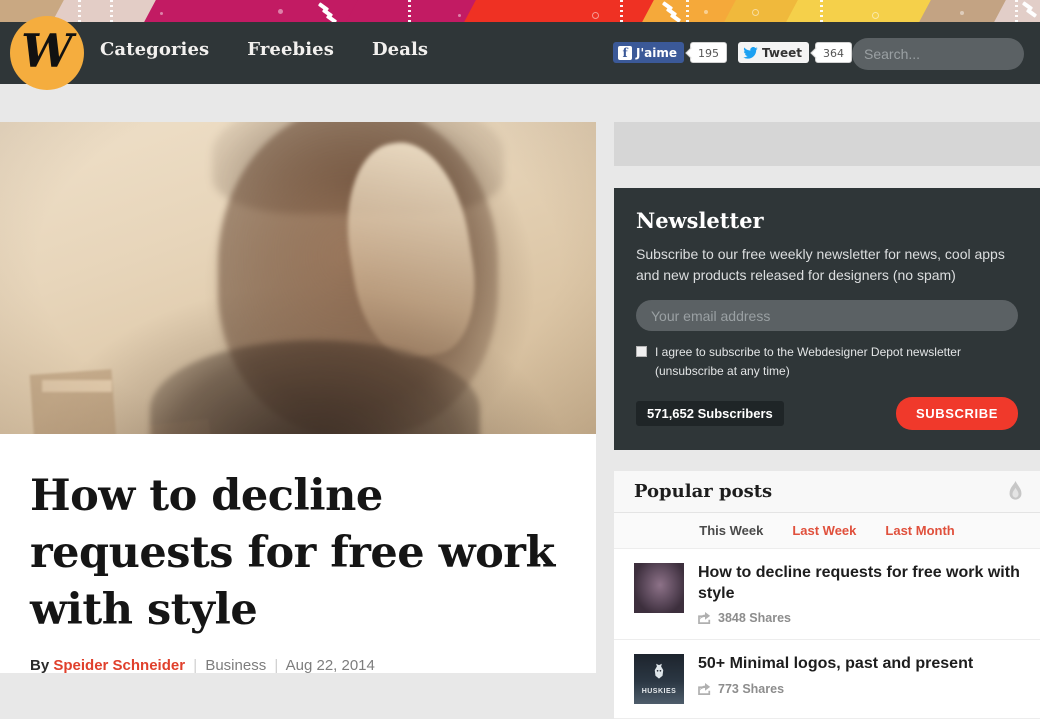 The height and width of the screenshot is (719, 1040). I want to click on newsletter-footer: 571,652 Subscribers SUBSCRIBE, so click(827, 414).